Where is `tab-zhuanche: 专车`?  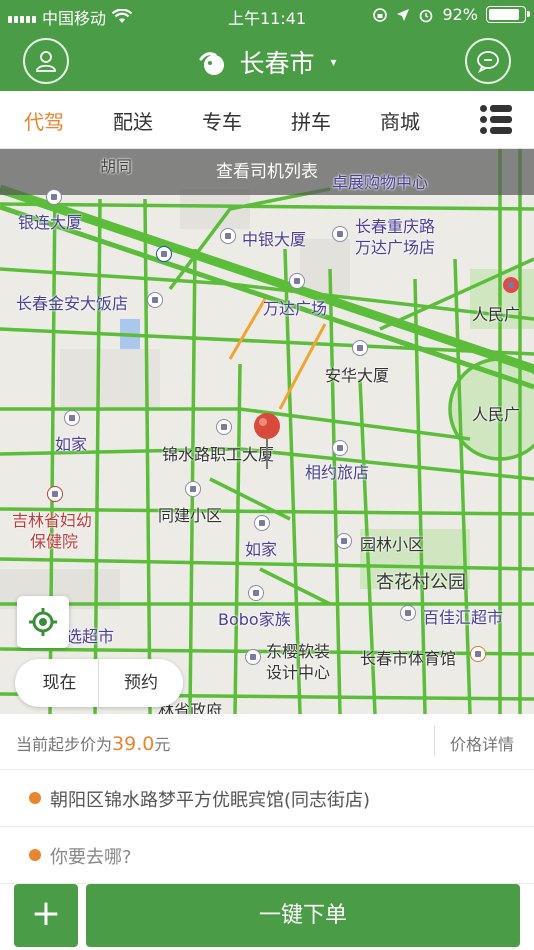
tab-zhuanche: 专车 is located at coordinates (222, 120).